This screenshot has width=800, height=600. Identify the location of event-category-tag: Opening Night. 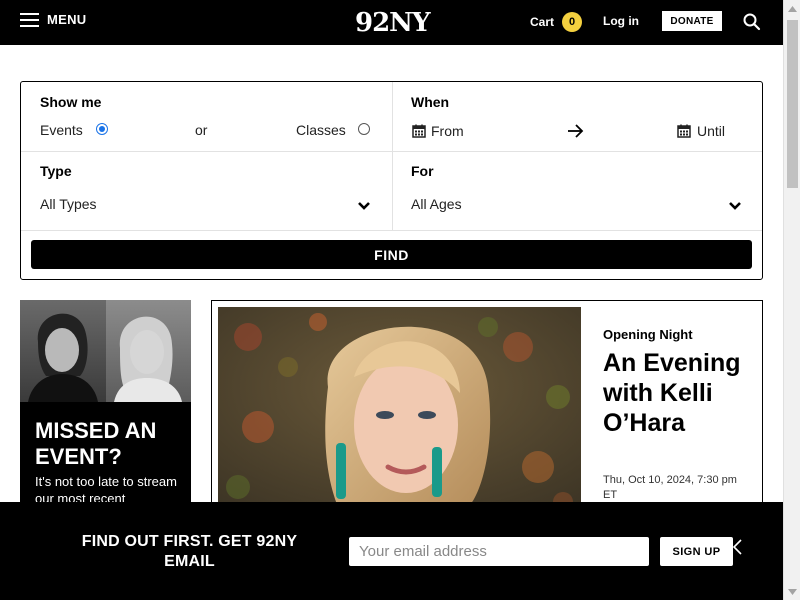
(648, 334).